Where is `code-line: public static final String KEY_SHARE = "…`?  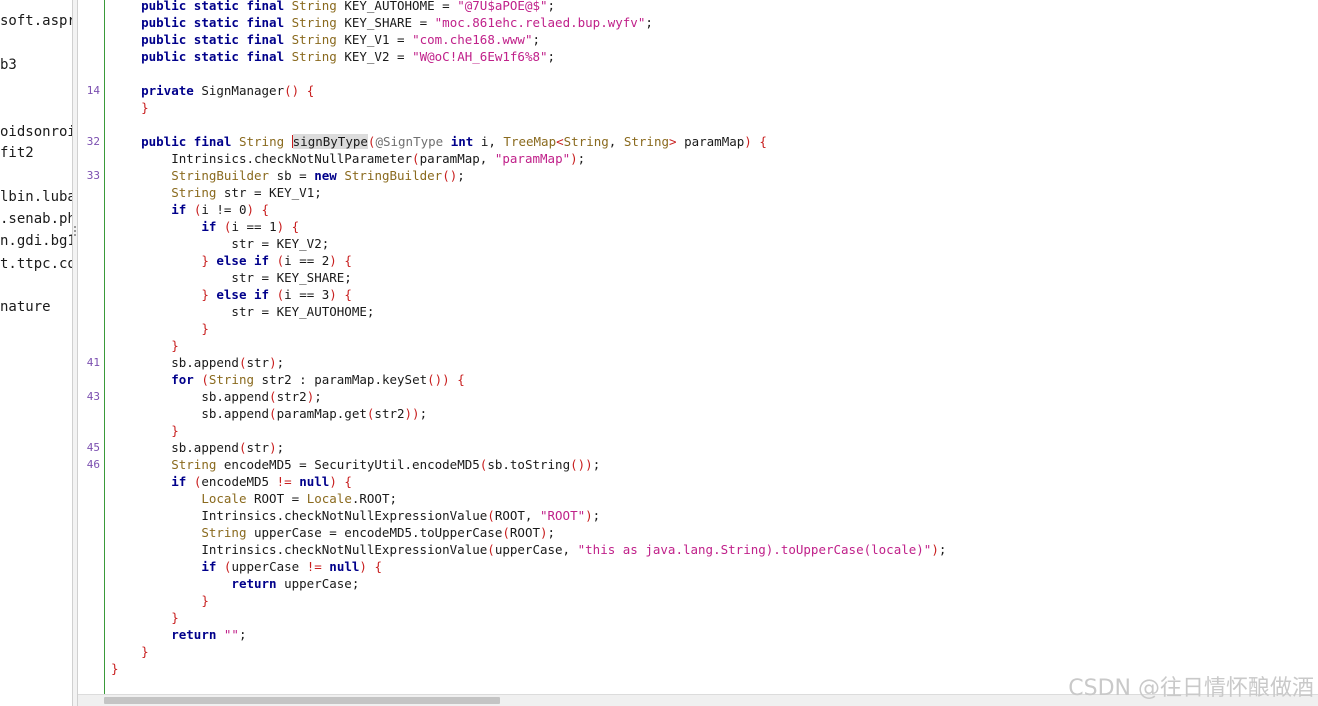 code-line: public static final String KEY_SHARE = "… is located at coordinates (397, 22).